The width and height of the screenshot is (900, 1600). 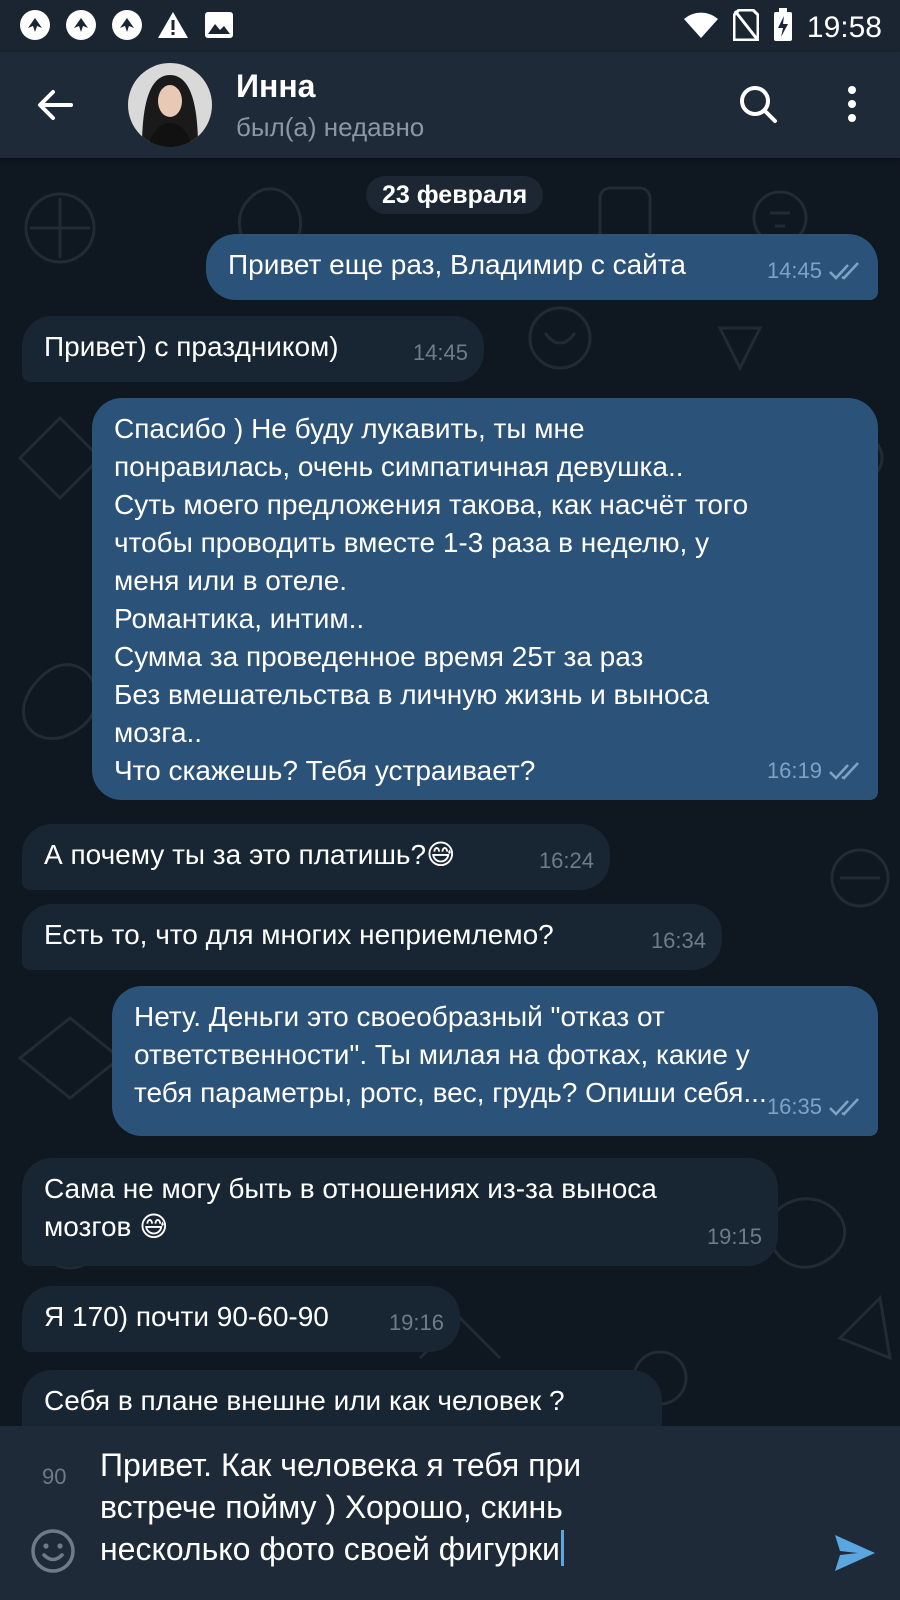 What do you see at coordinates (794, 1106) in the screenshot?
I see `message-time: 16:35` at bounding box center [794, 1106].